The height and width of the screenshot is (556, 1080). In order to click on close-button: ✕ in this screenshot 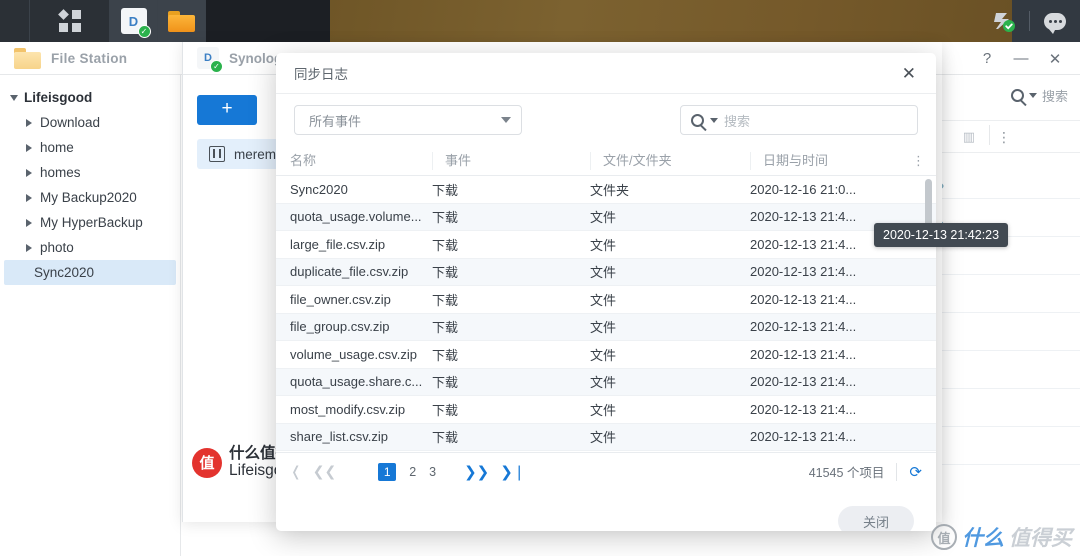, I will do `click(1055, 58)`.